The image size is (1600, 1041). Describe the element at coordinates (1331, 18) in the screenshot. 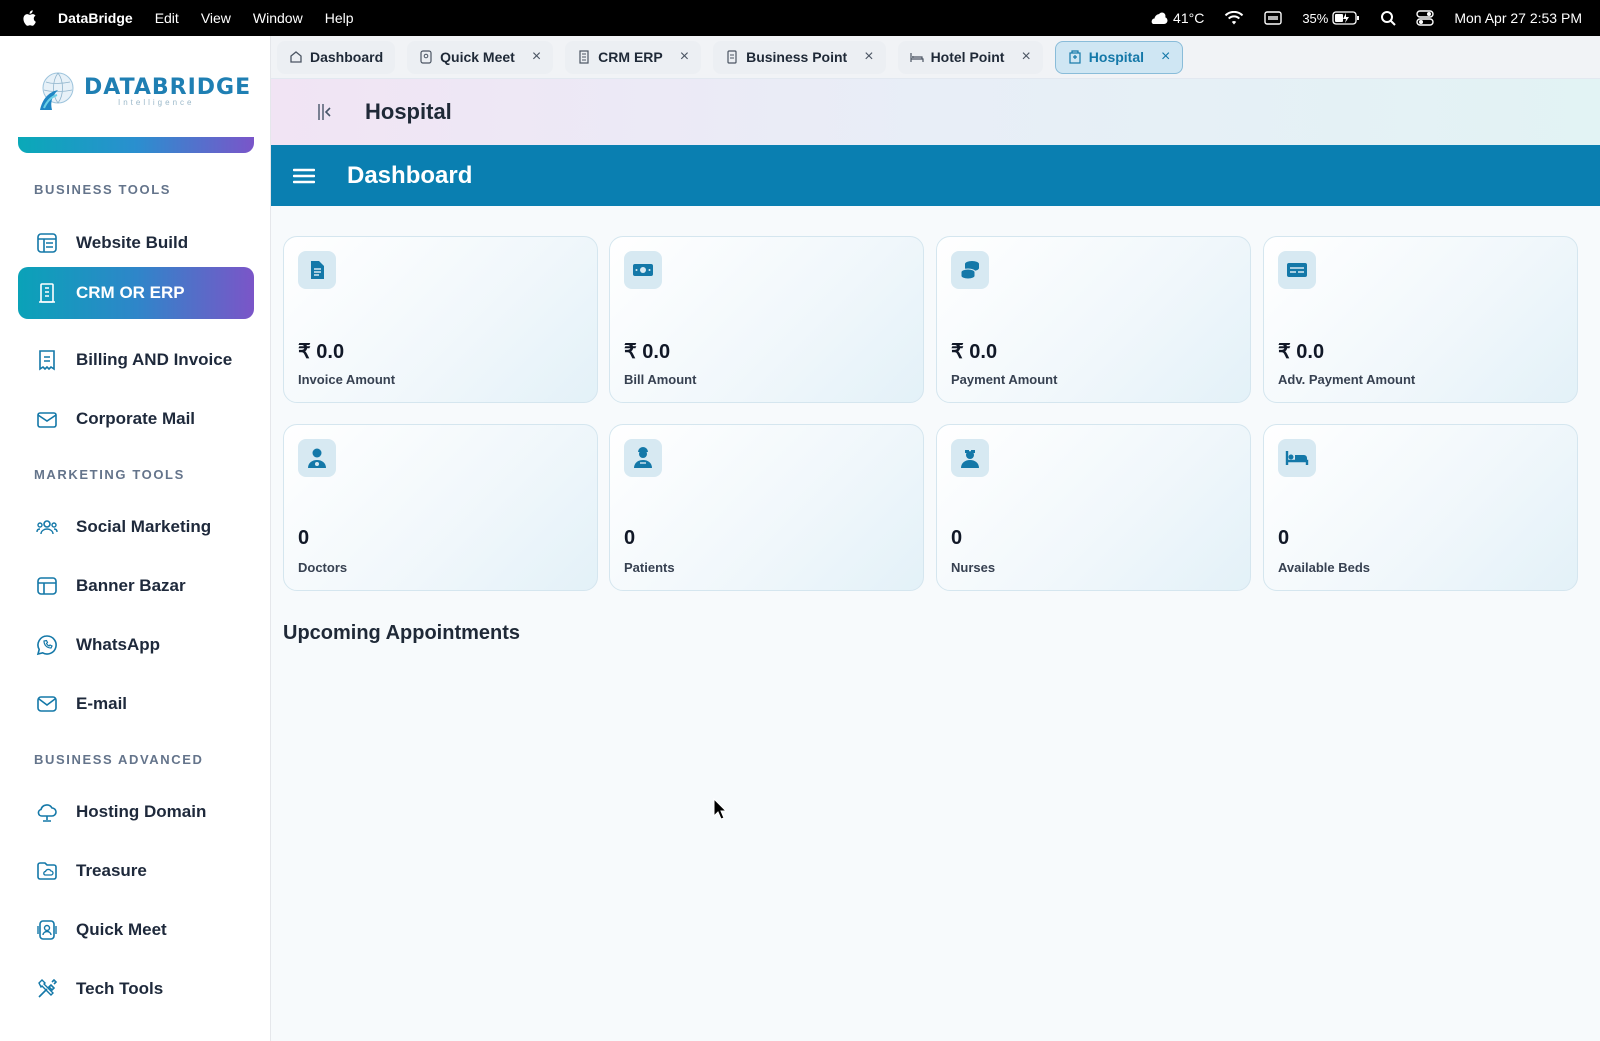

I see `battery-status: 35%` at that location.